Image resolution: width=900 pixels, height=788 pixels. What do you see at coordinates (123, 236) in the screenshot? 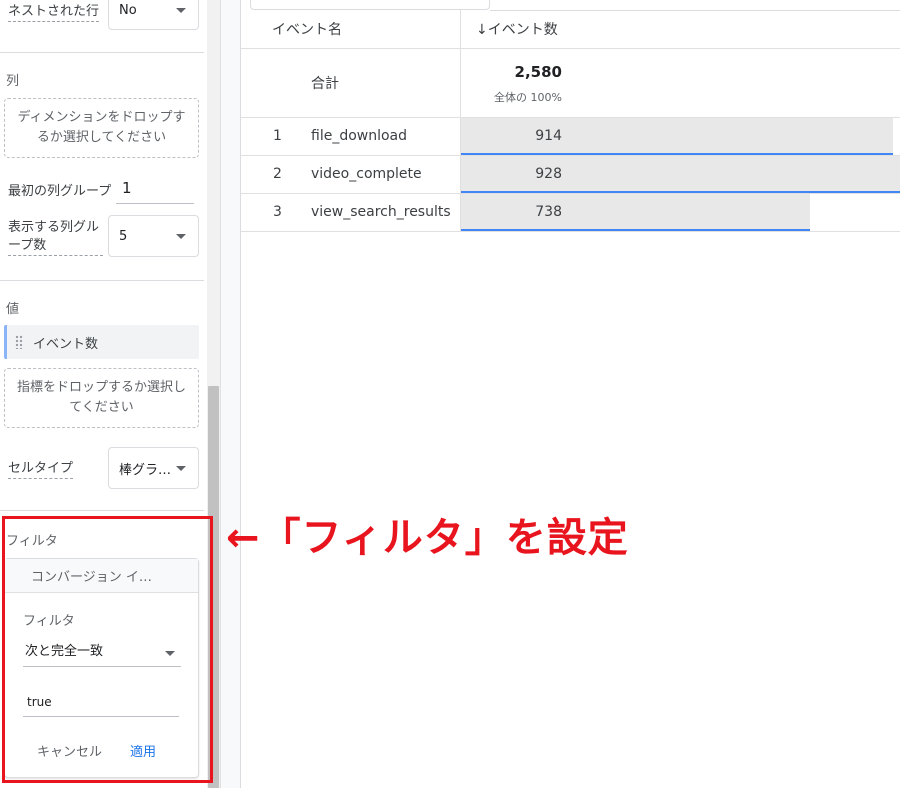
I see `show-groups-value: 5` at bounding box center [123, 236].